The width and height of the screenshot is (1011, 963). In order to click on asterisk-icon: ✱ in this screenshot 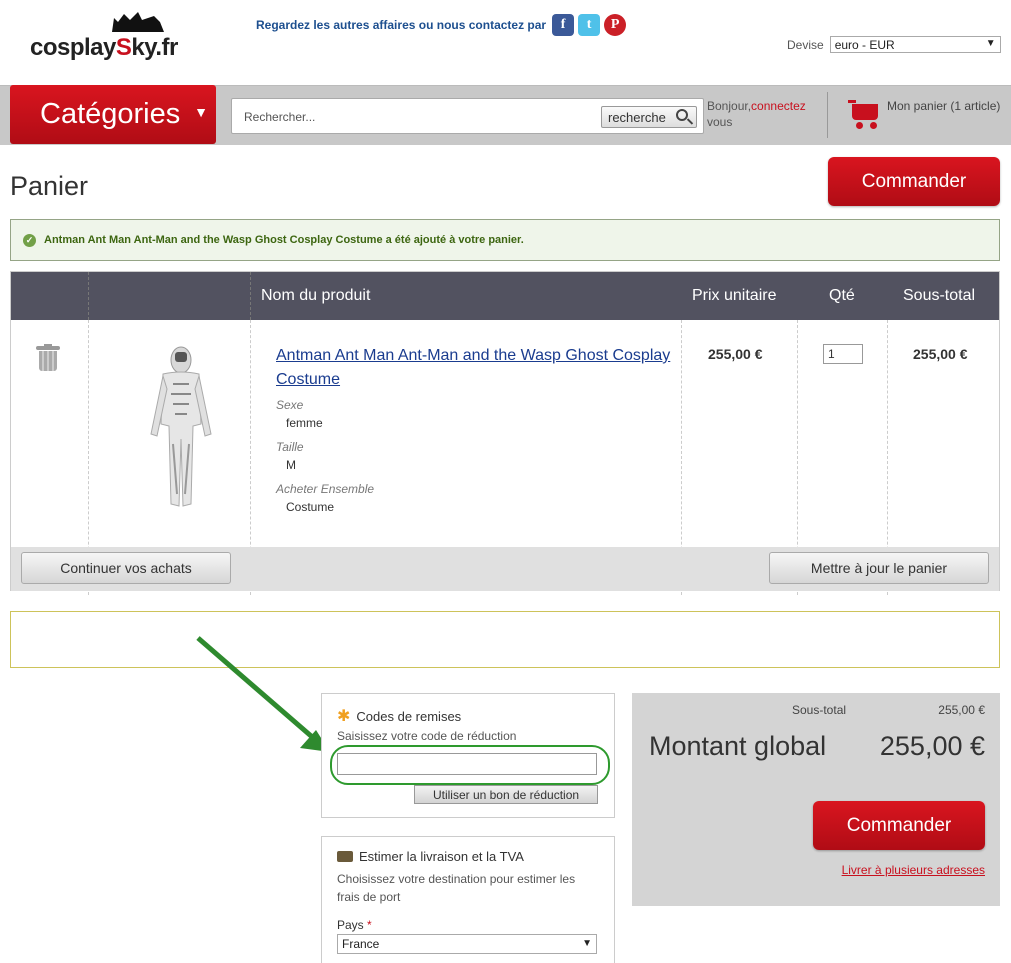, I will do `click(344, 716)`.